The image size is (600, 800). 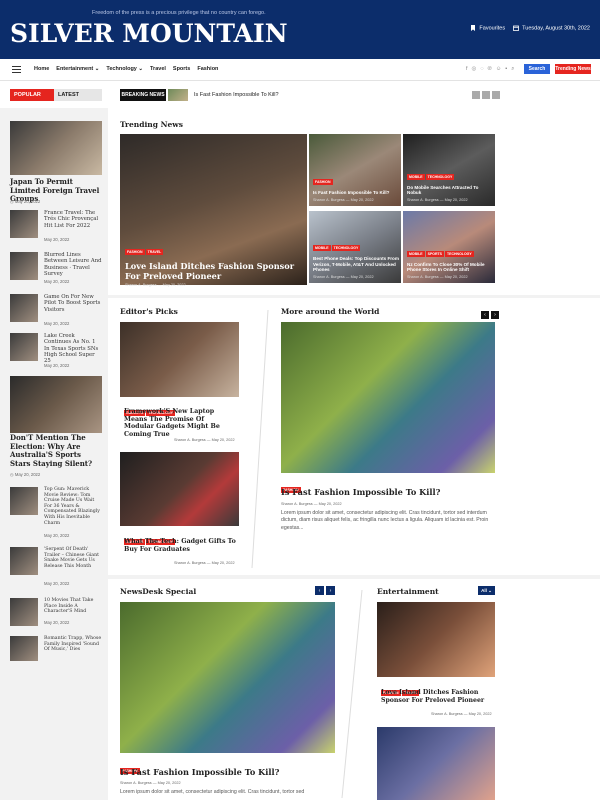 I want to click on world-feature-image, so click(x=388, y=397).